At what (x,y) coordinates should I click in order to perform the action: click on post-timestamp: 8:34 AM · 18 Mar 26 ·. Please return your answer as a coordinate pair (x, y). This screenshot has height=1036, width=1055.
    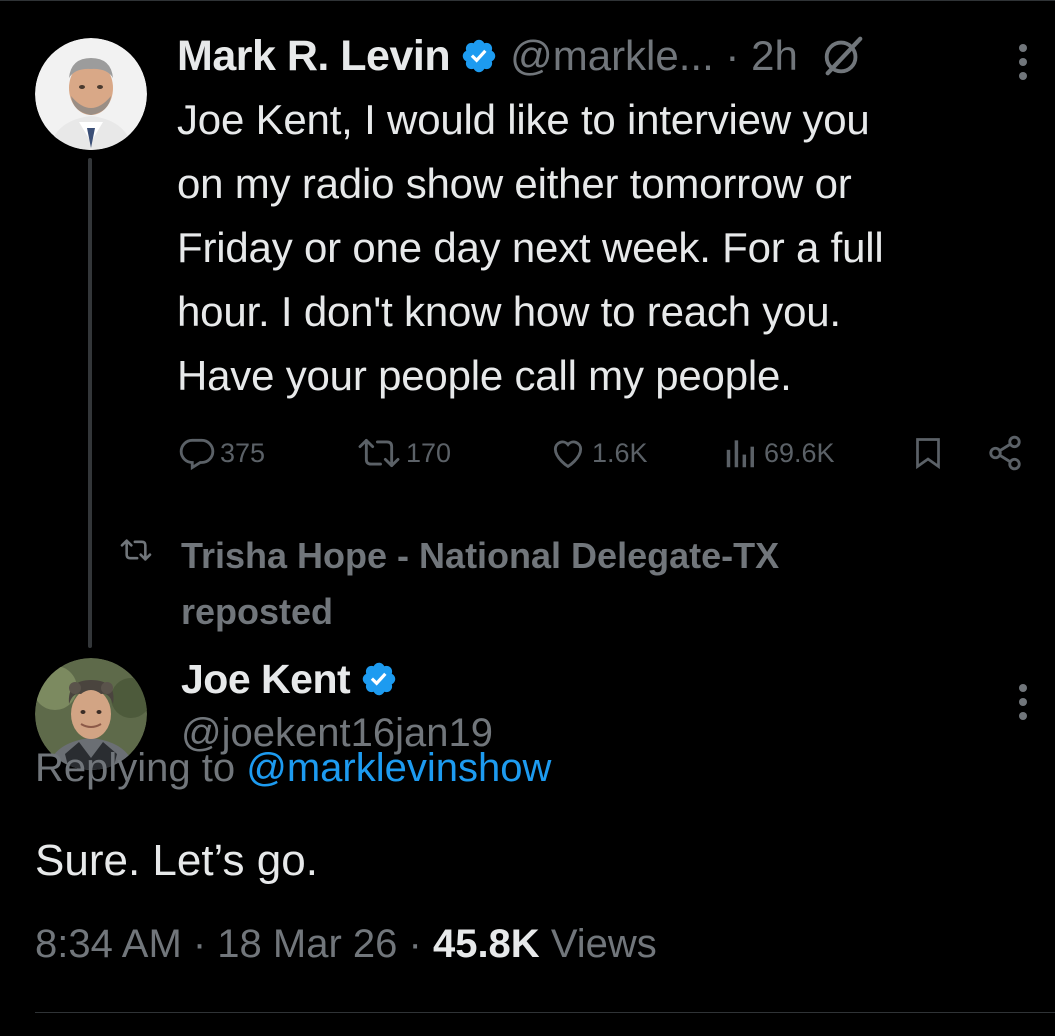
    Looking at the image, I should click on (234, 944).